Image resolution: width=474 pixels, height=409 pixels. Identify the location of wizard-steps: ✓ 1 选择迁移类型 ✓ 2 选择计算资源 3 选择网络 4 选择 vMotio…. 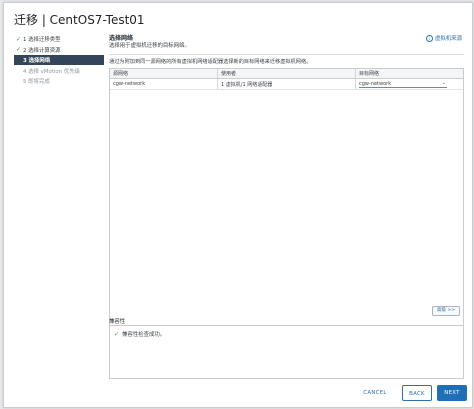
(59, 60).